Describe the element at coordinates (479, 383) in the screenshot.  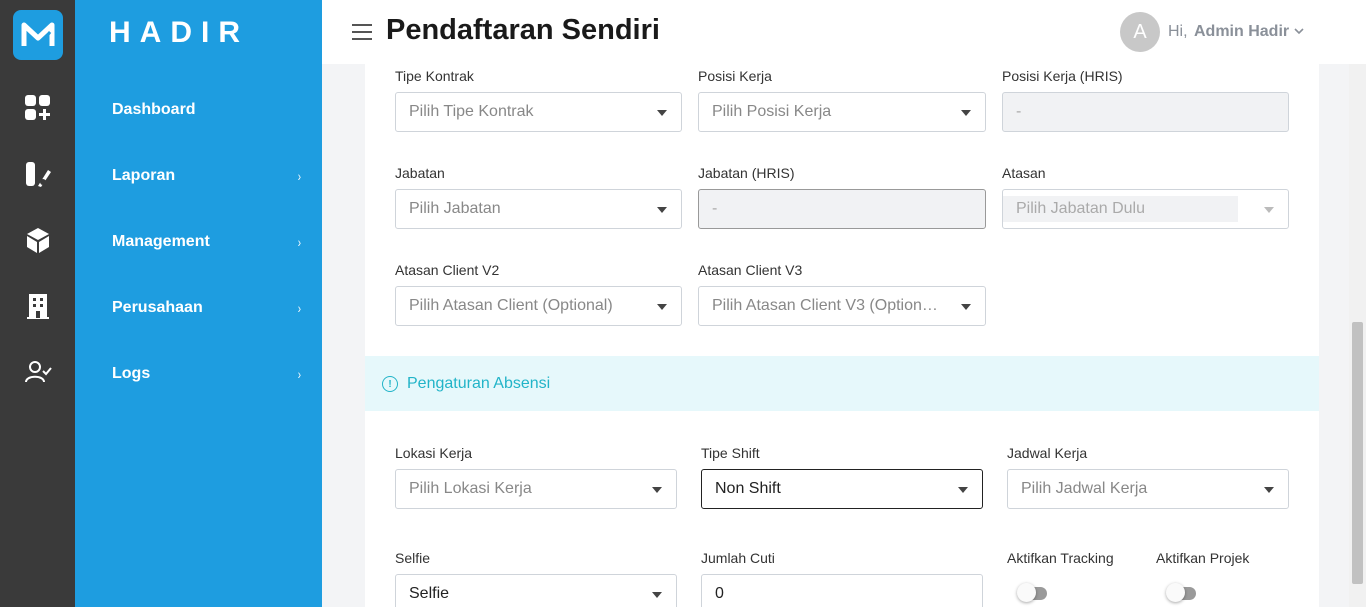
I see `section-title: Pengaturan Absensi` at that location.